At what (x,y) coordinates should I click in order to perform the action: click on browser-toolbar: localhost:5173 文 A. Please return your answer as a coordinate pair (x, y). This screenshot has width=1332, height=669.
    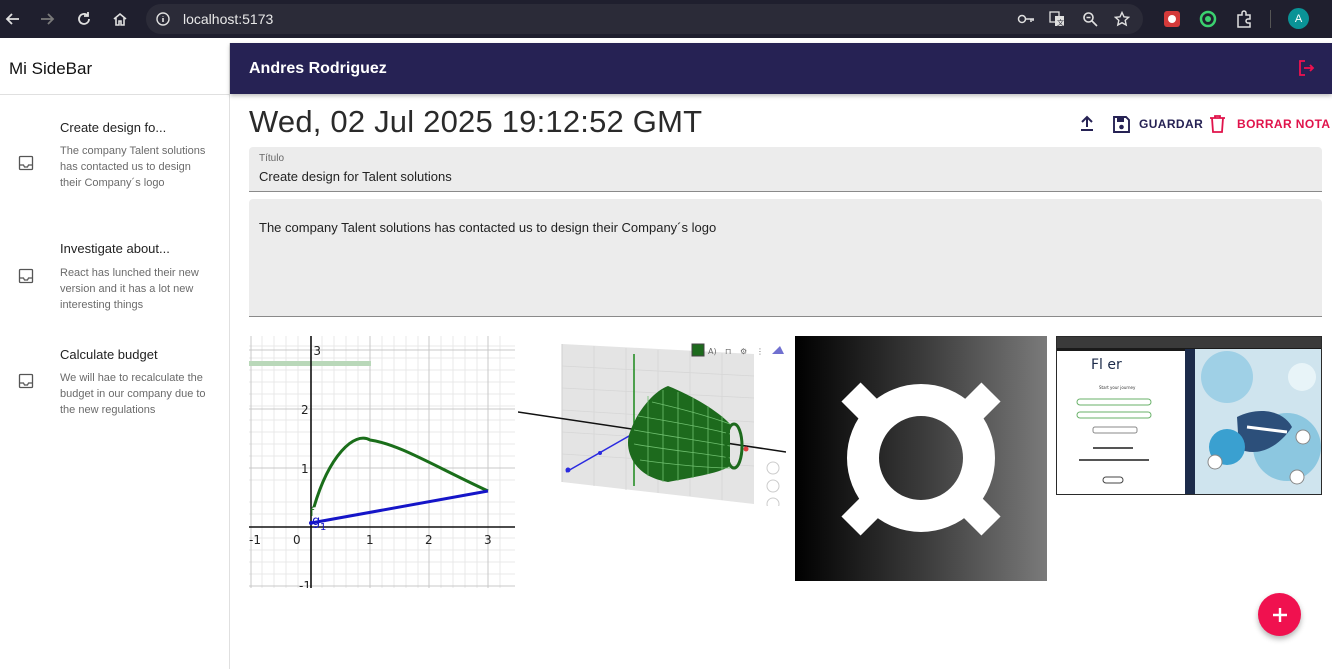
    Looking at the image, I should click on (666, 19).